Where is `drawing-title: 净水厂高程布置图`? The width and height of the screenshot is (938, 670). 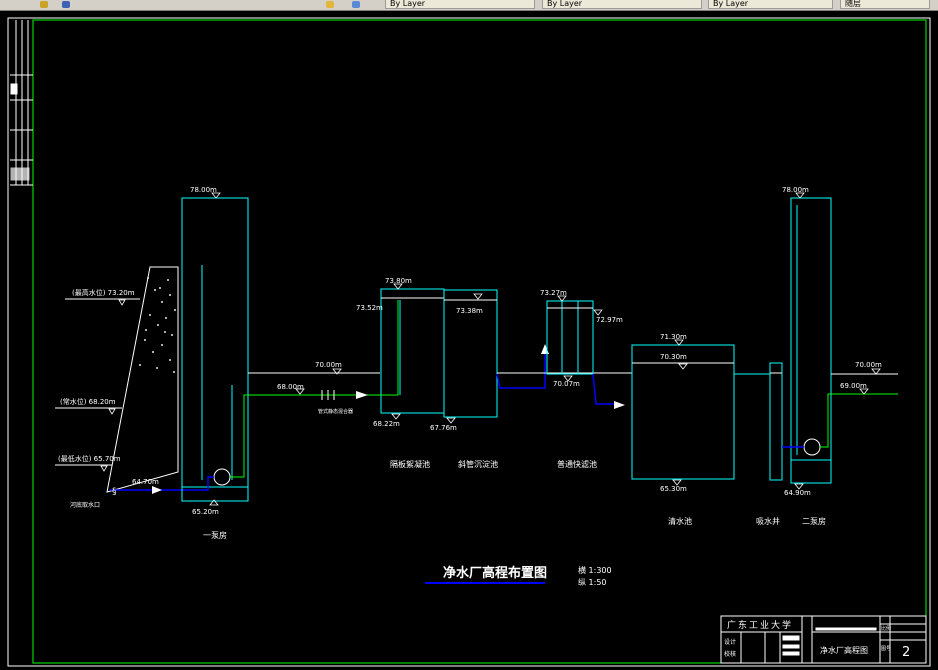 drawing-title: 净水厂高程布置图 is located at coordinates (495, 573).